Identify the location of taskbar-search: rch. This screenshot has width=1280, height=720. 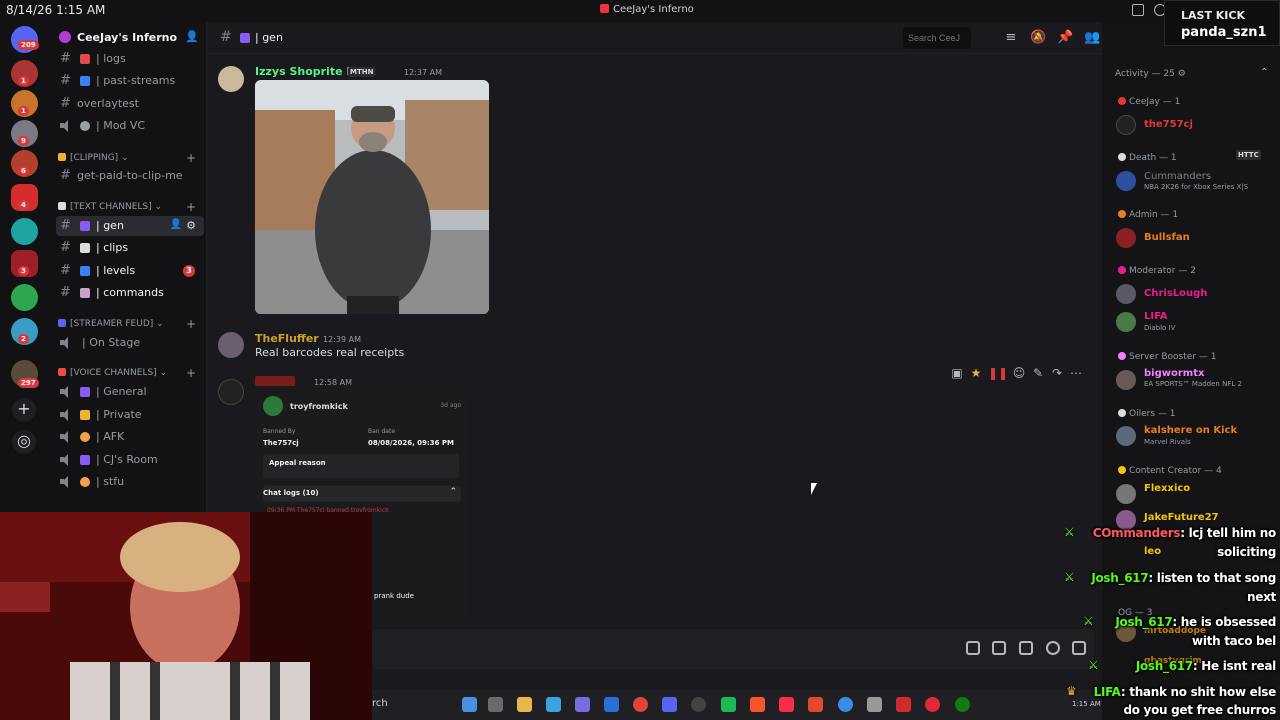
(380, 703).